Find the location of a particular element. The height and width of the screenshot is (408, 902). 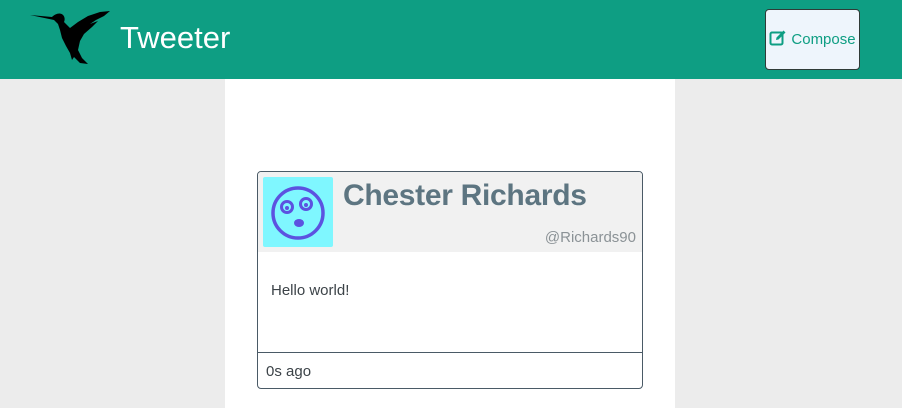

surprised-face-avatar-icon is located at coordinates (298, 218).